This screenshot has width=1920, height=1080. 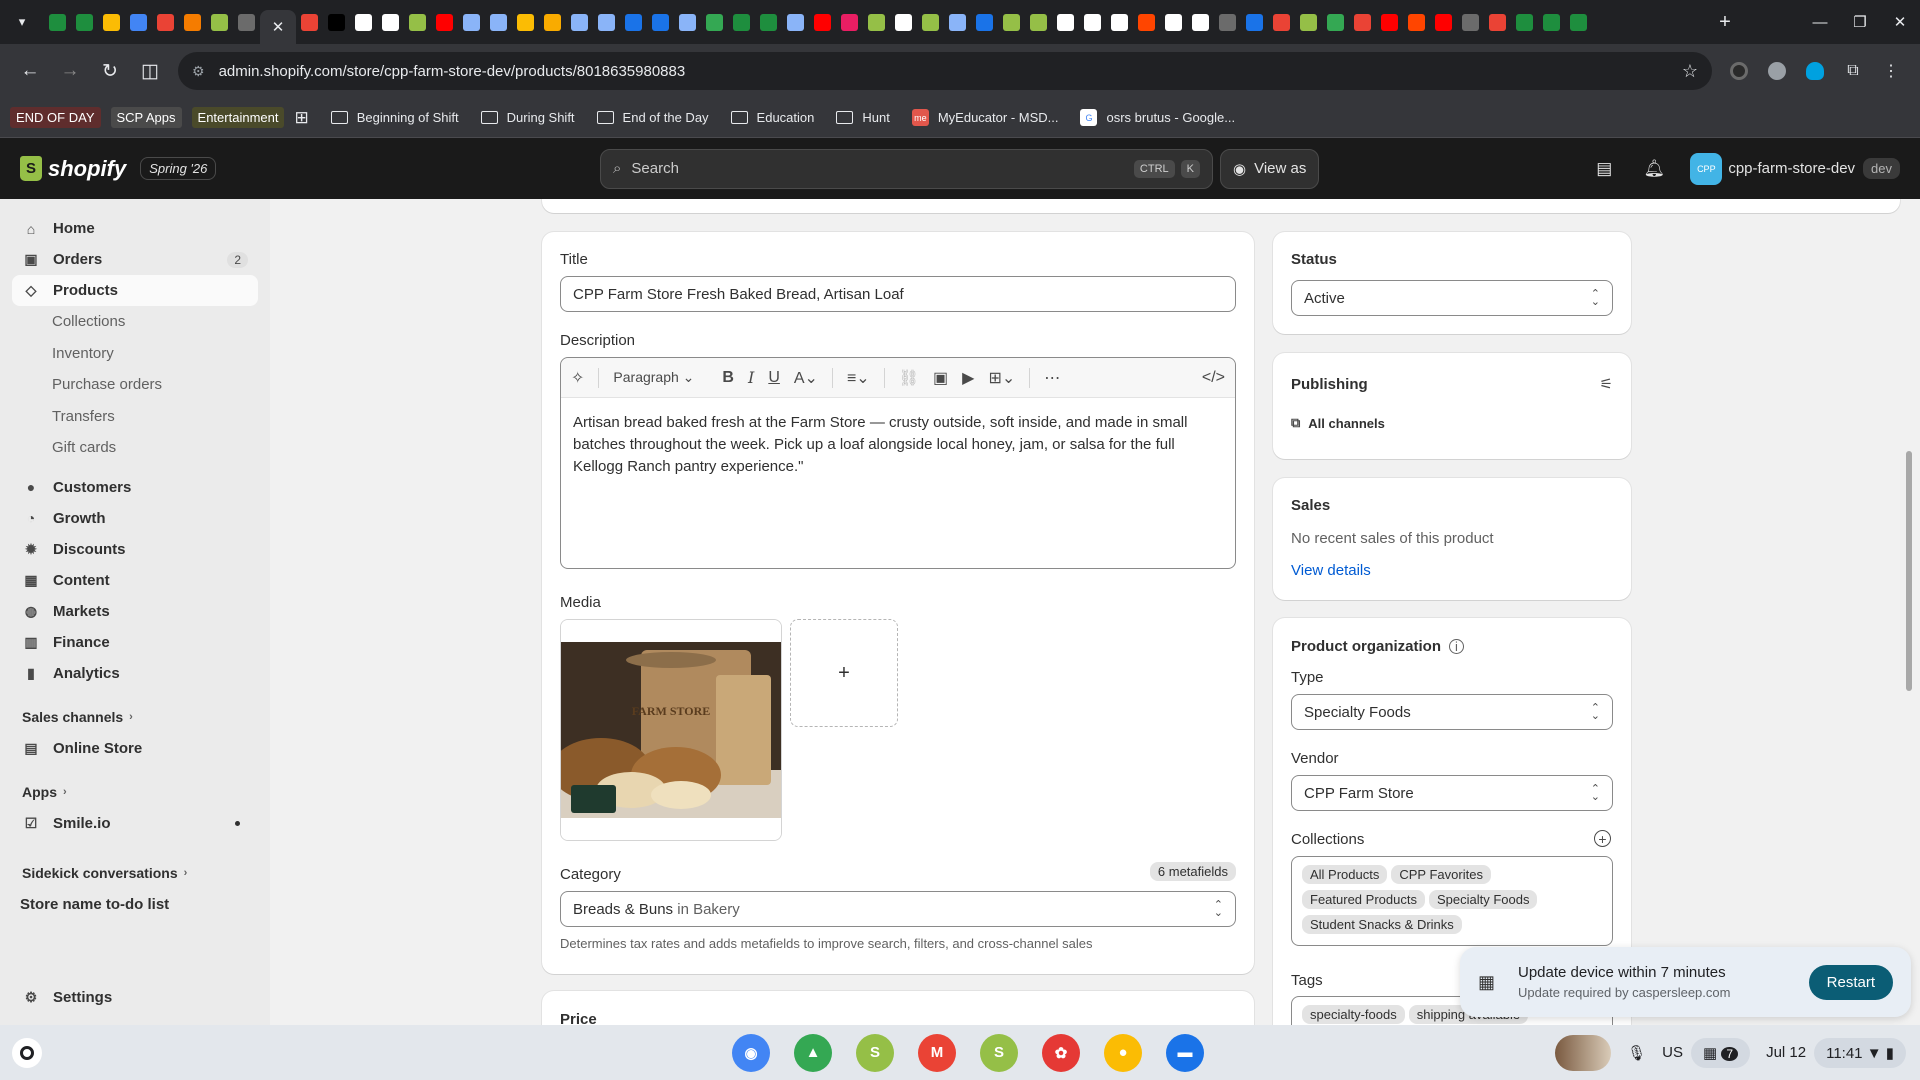 I want to click on microphone-icon: 🎙︎, so click(x=1636, y=1053).